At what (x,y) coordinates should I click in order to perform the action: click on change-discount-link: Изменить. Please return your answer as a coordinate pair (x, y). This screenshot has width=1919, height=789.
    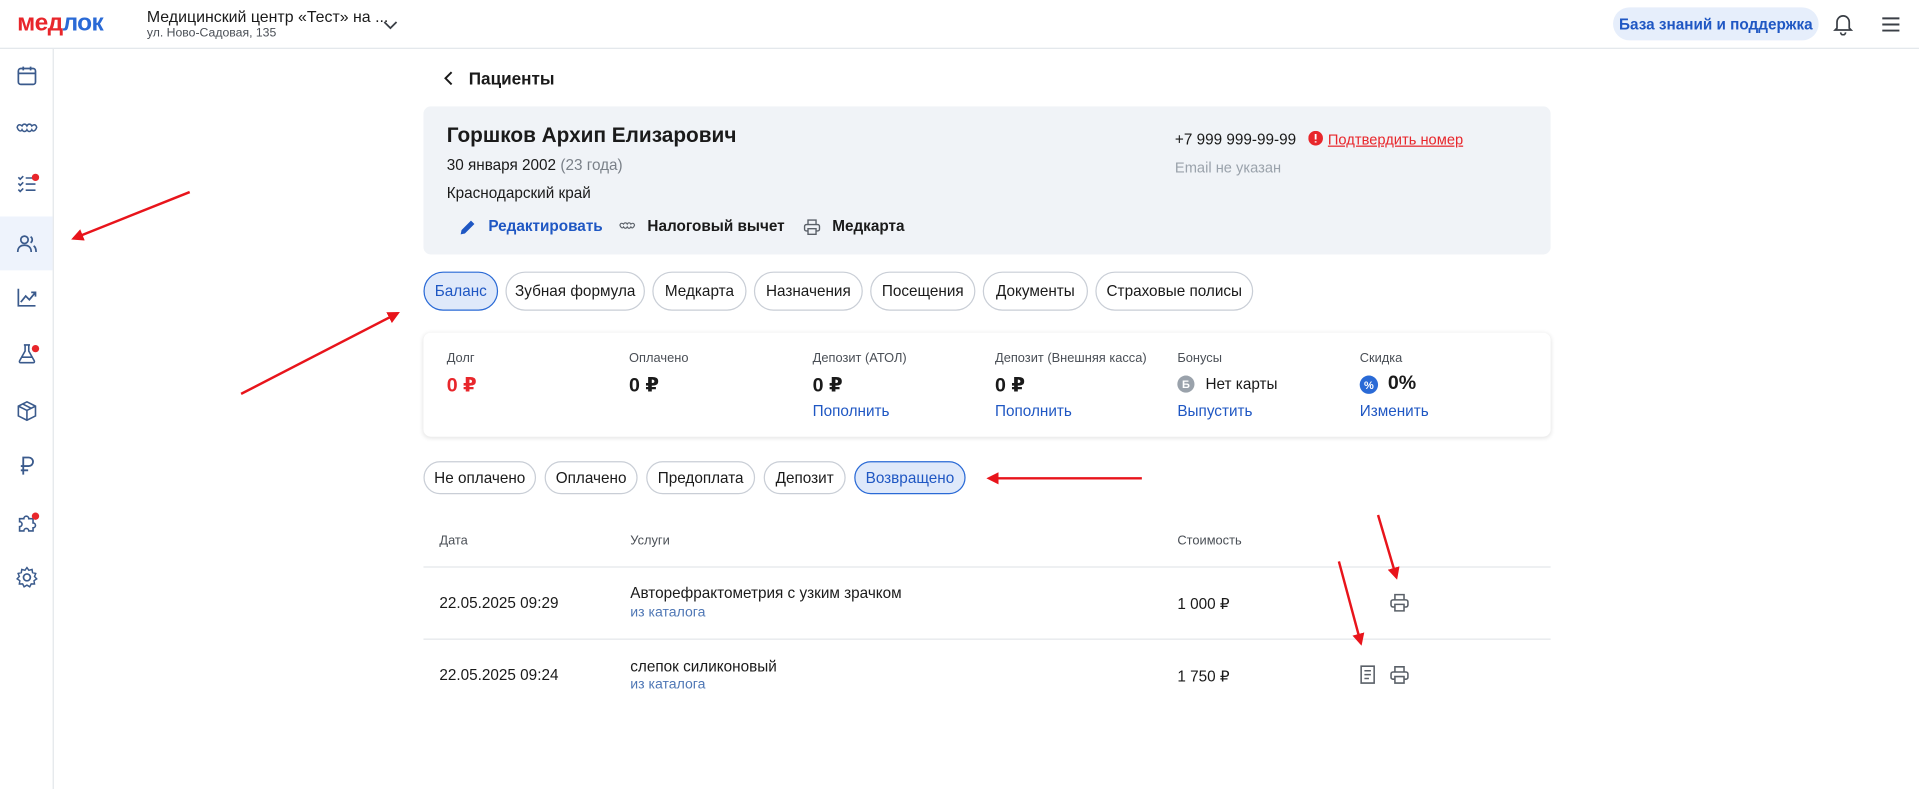
    Looking at the image, I should click on (1394, 410).